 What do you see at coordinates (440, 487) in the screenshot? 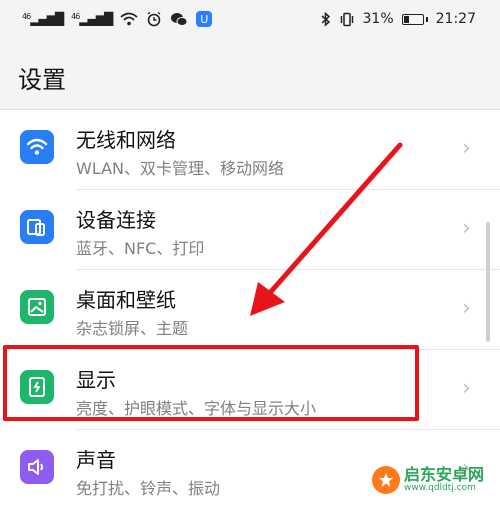
I see `watermark-url: www.qdldtj.com` at bounding box center [440, 487].